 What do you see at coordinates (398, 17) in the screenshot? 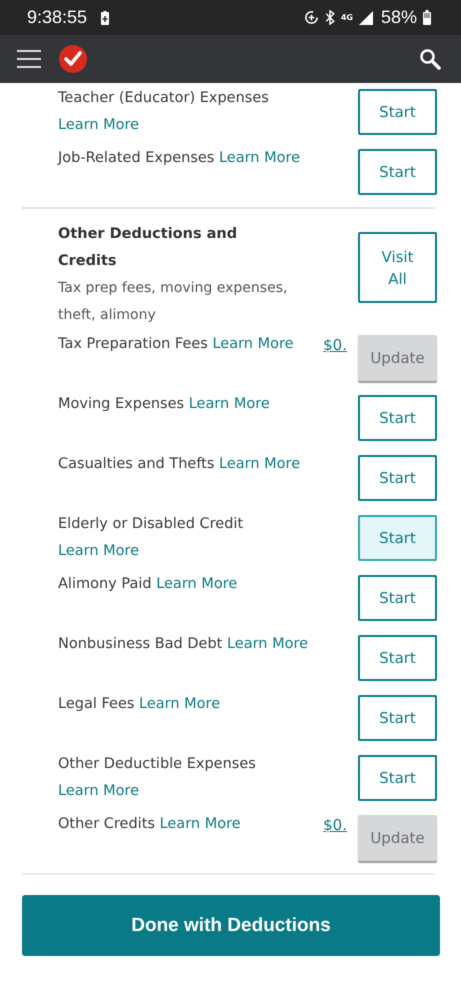
I see `battery-percent: 58%` at bounding box center [398, 17].